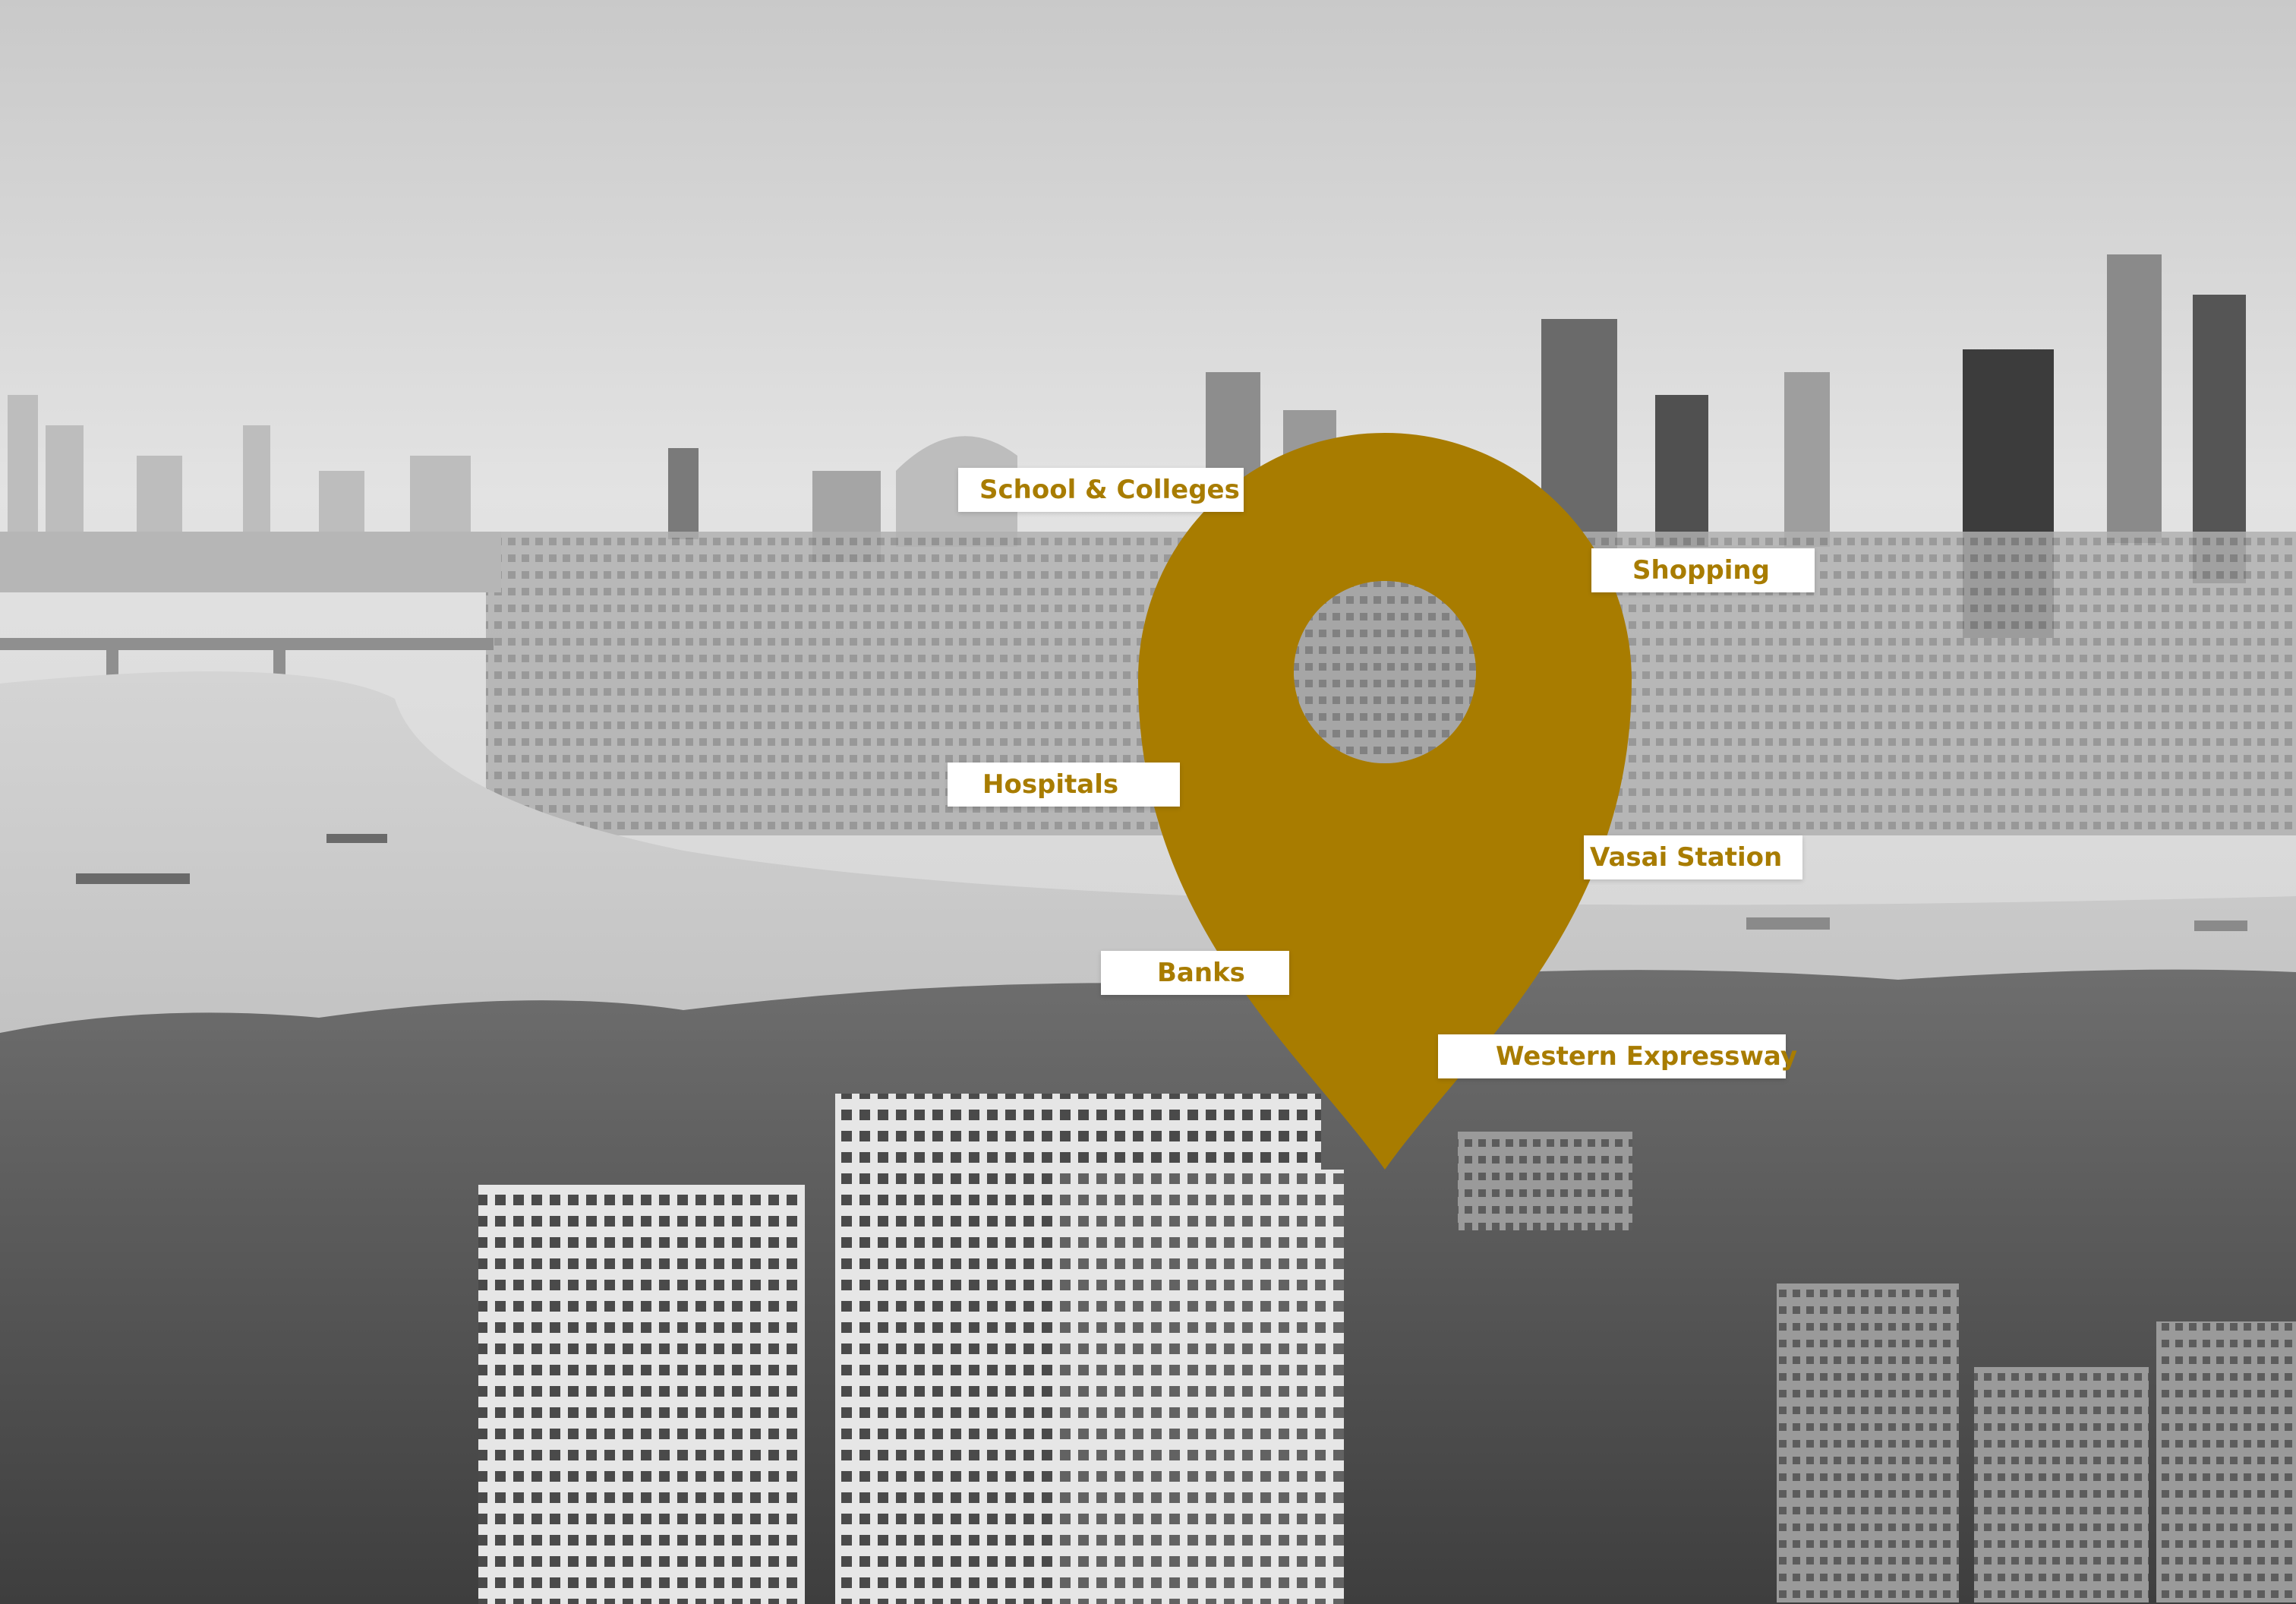  I want to click on label-school-colleges: School & Colleges, so click(1101, 490).